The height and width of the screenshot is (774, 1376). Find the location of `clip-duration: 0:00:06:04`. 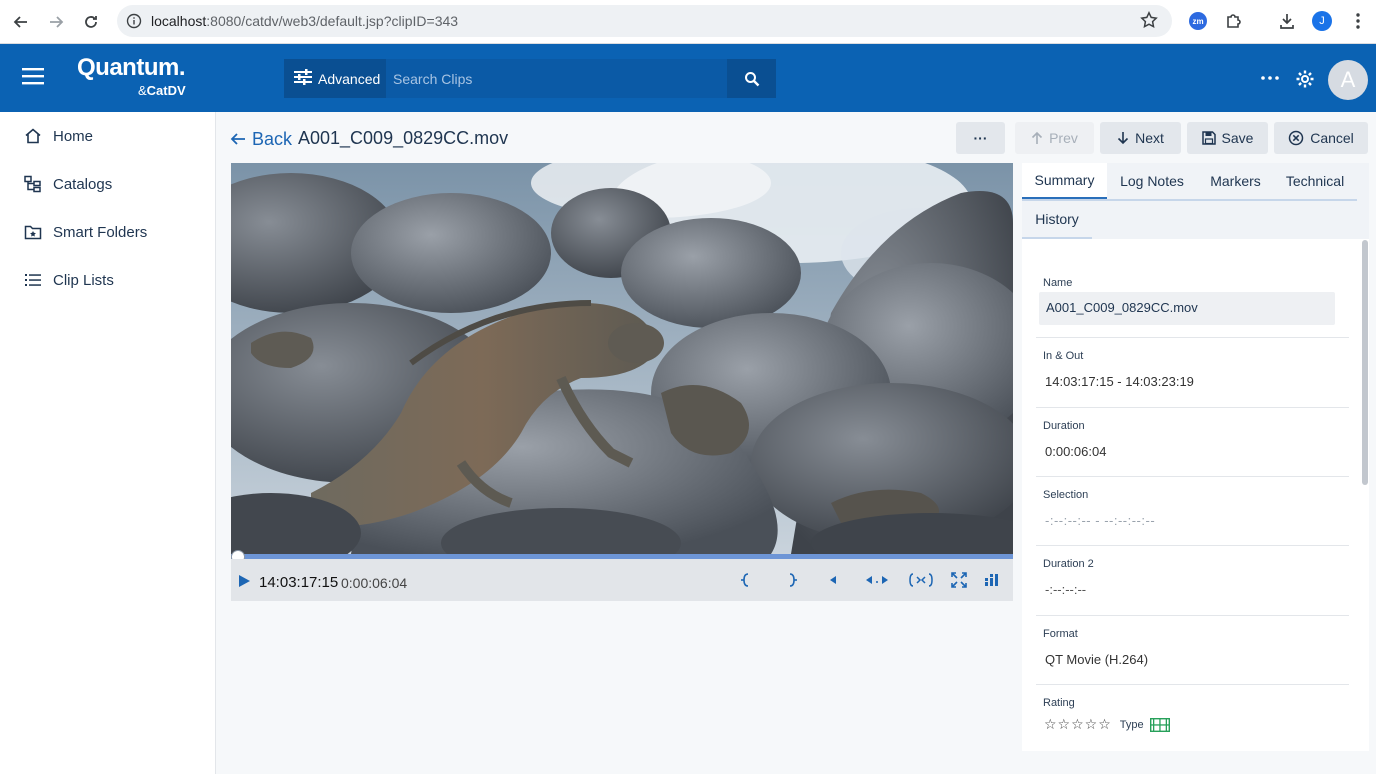

clip-duration: 0:00:06:04 is located at coordinates (374, 583).